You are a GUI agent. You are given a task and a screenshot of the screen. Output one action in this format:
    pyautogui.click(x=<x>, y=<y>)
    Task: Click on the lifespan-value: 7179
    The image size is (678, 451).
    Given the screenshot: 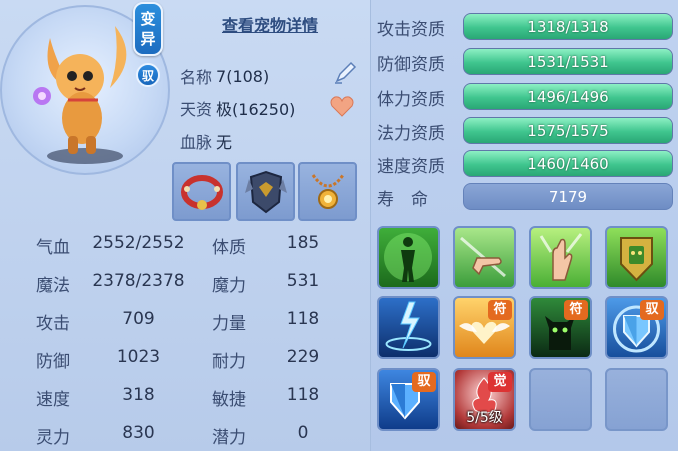 What is the action you would take?
    pyautogui.click(x=568, y=197)
    